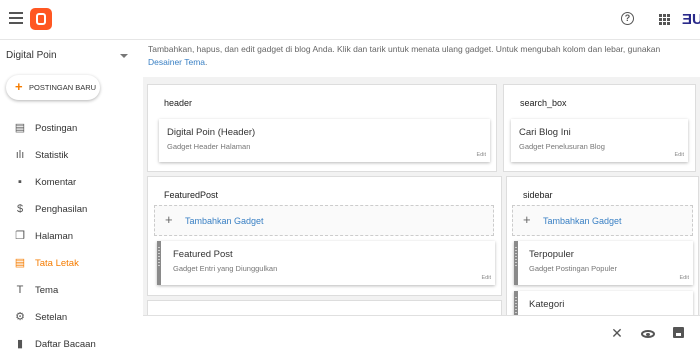 This screenshot has height=350, width=700. Describe the element at coordinates (627, 18) in the screenshot. I see `help-icon: ?` at that location.